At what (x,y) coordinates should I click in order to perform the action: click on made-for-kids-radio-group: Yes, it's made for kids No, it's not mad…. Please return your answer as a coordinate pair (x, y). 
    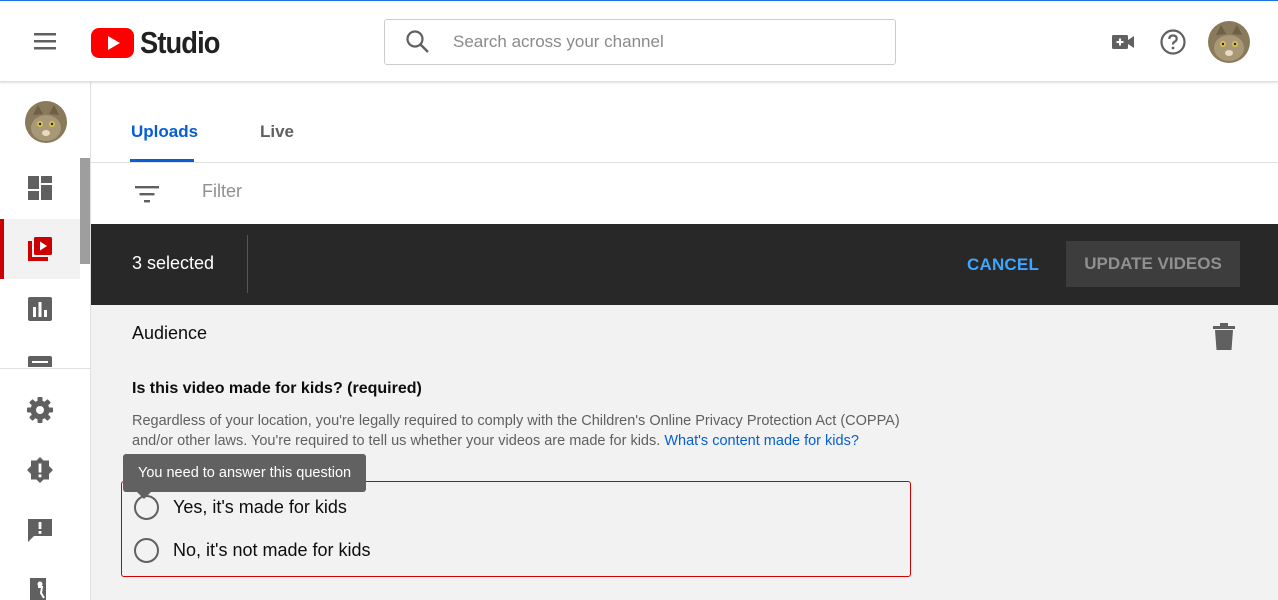
    Looking at the image, I should click on (516, 529).